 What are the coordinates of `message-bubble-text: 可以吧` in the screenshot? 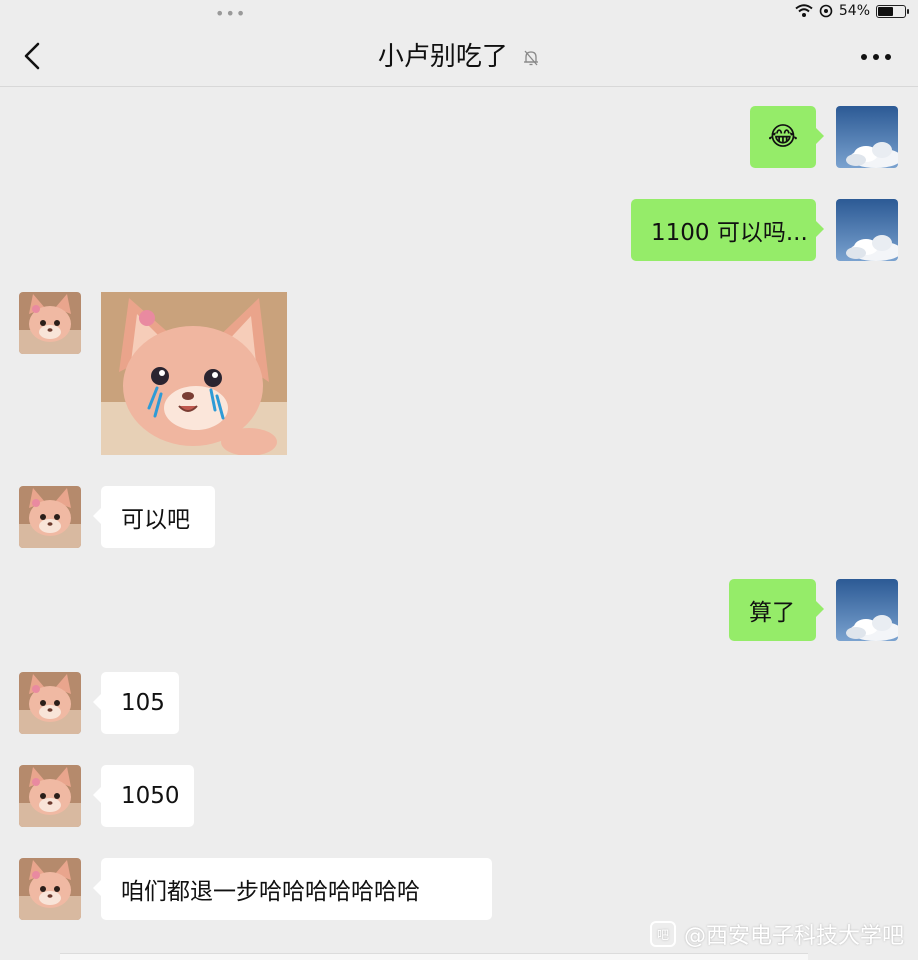 It's located at (154, 517).